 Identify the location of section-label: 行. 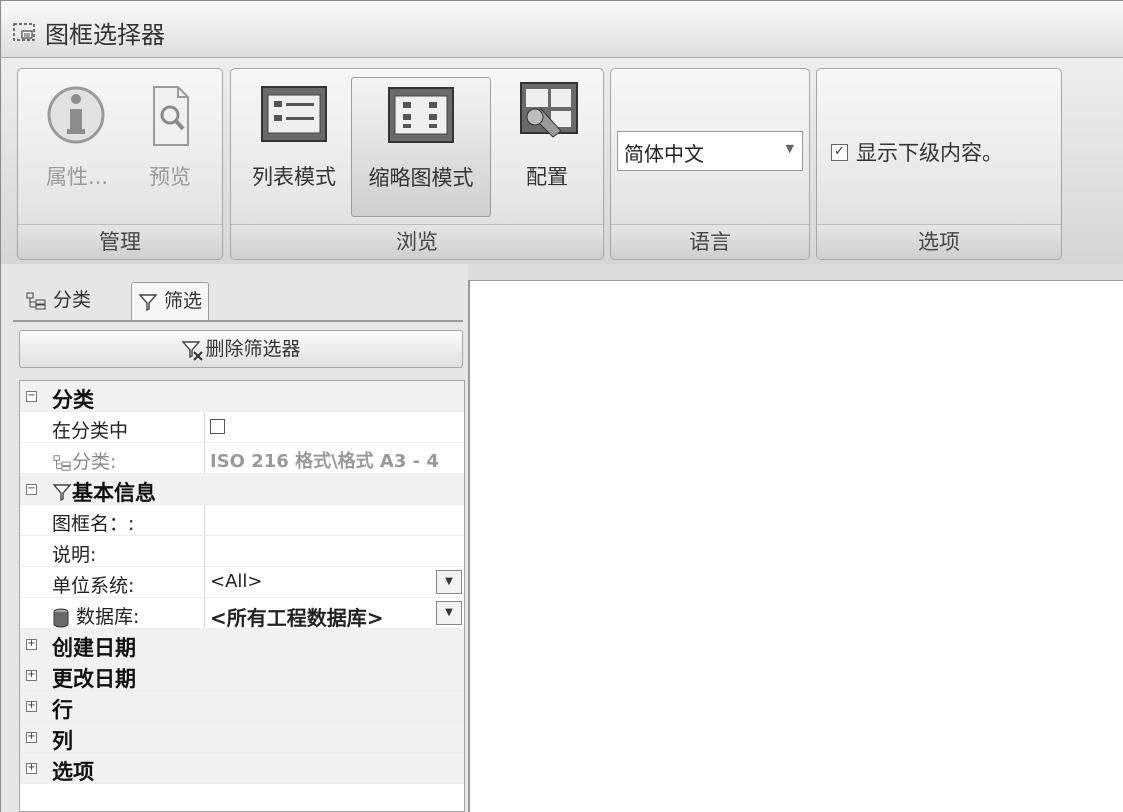
(62, 710).